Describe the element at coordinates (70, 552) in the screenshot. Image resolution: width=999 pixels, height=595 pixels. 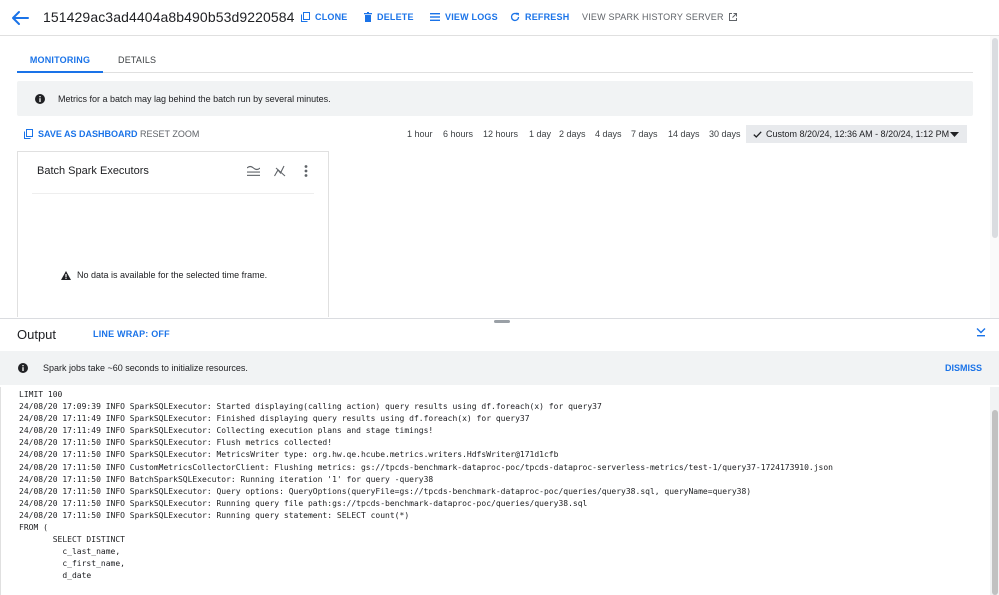
I see `log-line: c_last_name,` at that location.